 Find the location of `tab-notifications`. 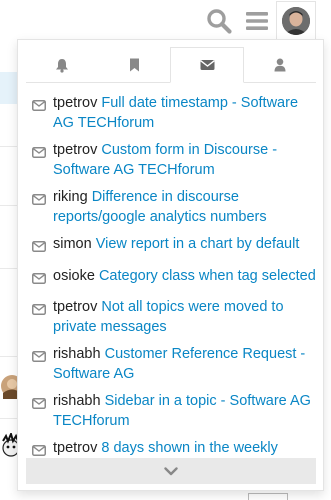

tab-notifications is located at coordinates (62, 65).